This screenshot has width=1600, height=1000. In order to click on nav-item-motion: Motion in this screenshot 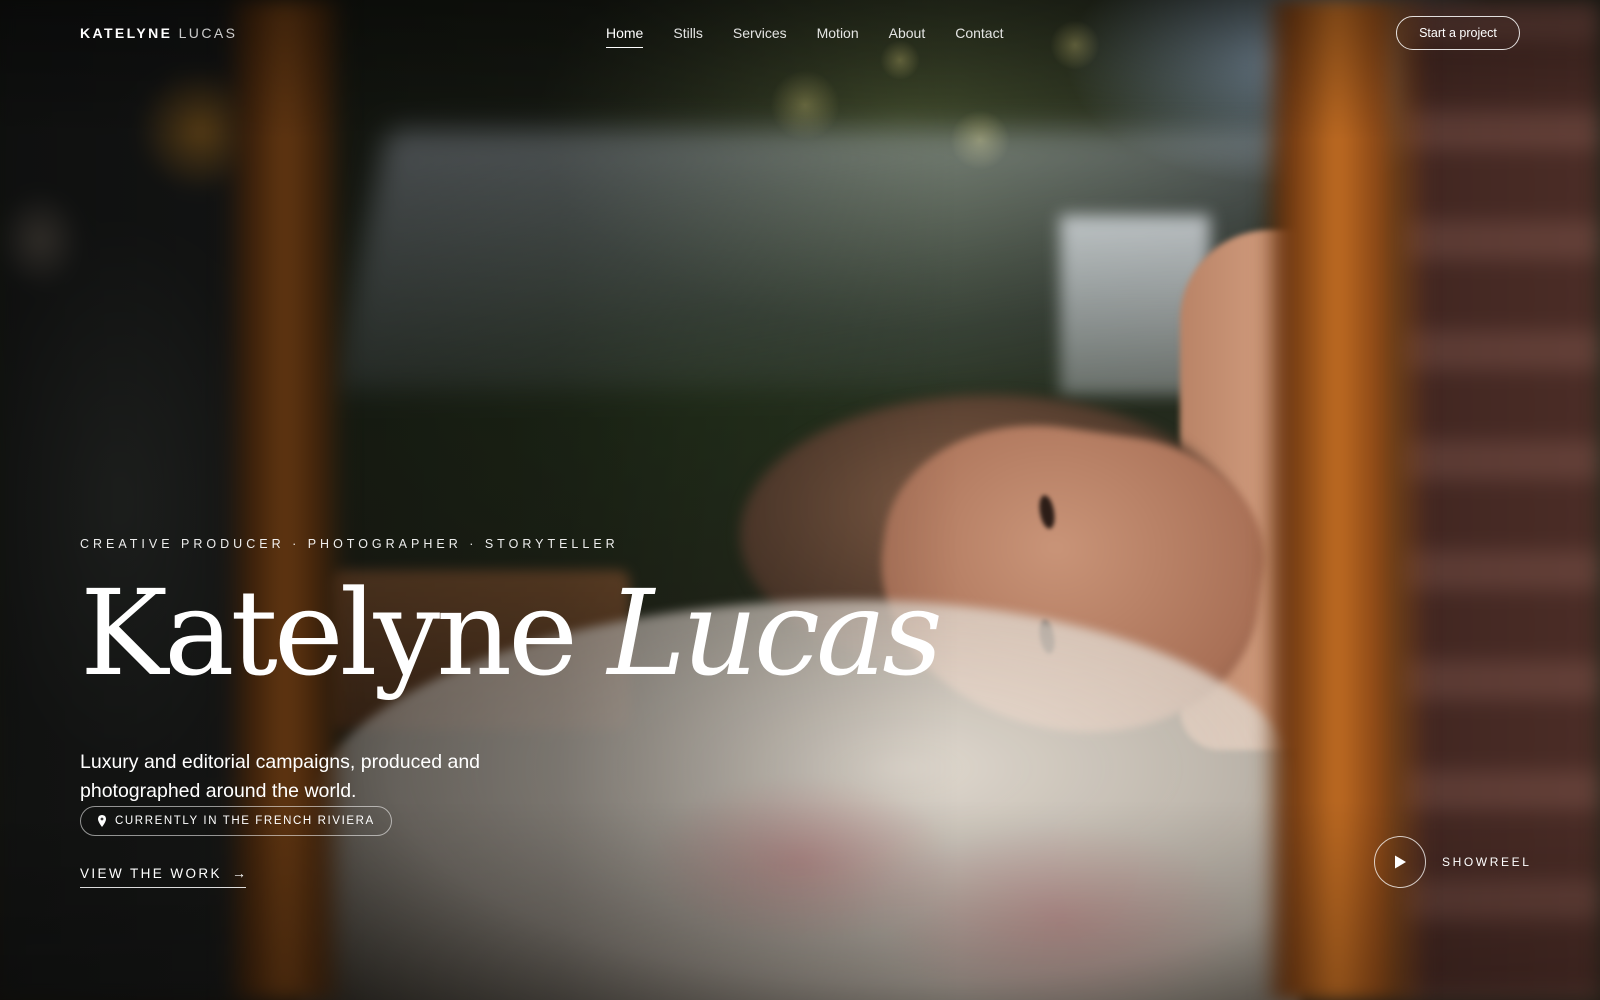, I will do `click(838, 36)`.